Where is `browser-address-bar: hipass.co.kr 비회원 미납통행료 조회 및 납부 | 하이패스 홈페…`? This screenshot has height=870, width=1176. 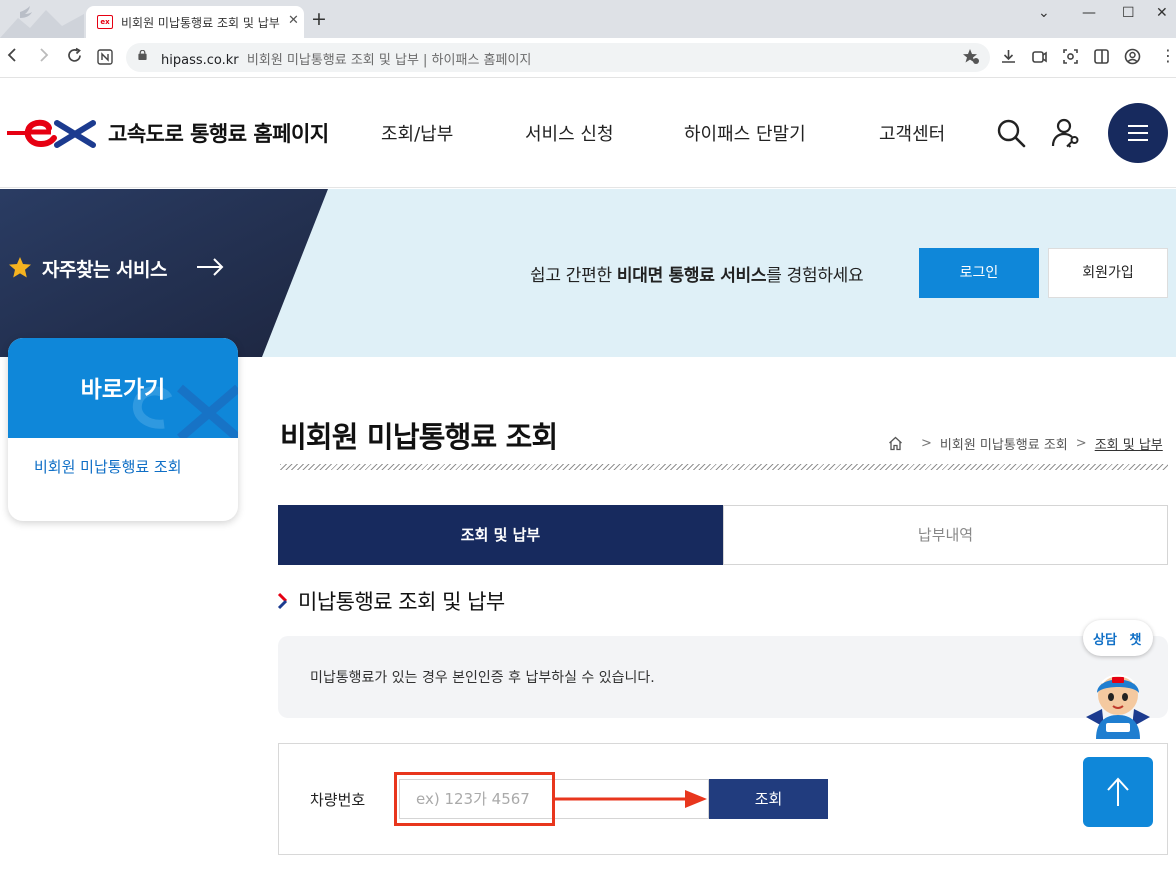
browser-address-bar: hipass.co.kr 비회원 미납통행료 조회 및 납부 | 하이패스 홈페… is located at coordinates (588, 58).